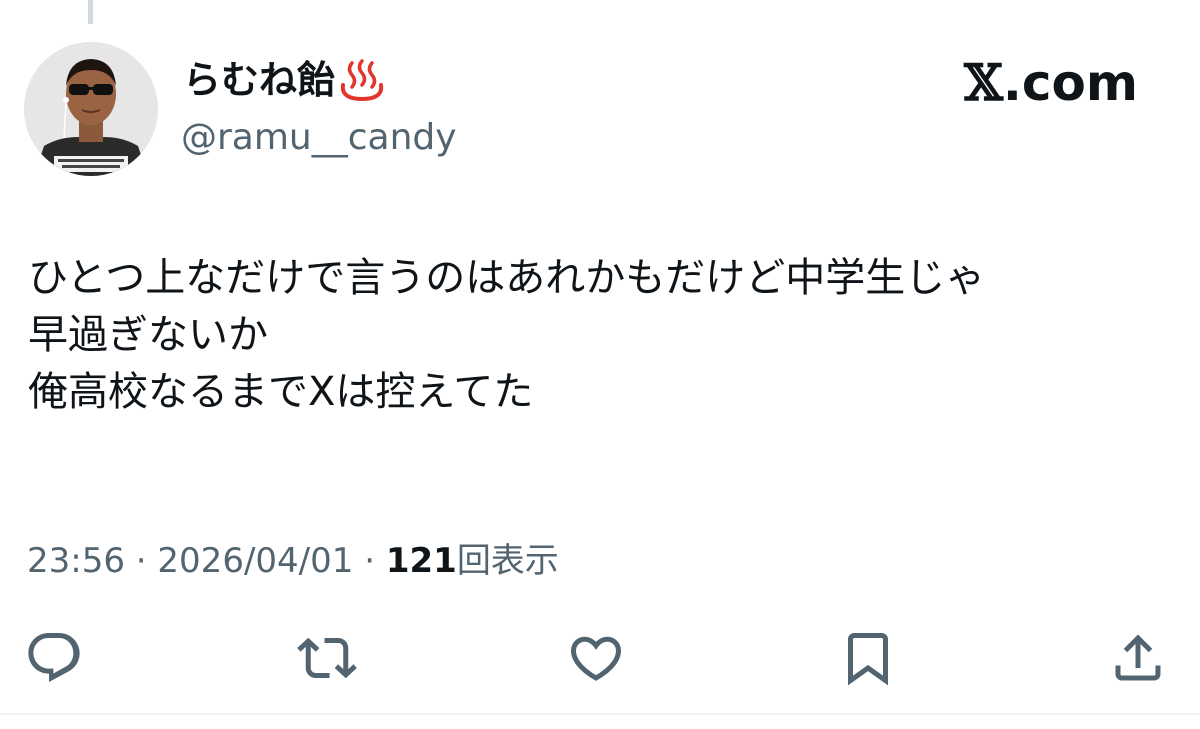  Describe the element at coordinates (983, 82) in the screenshot. I see `x-logo-icon: 𝕏` at that location.